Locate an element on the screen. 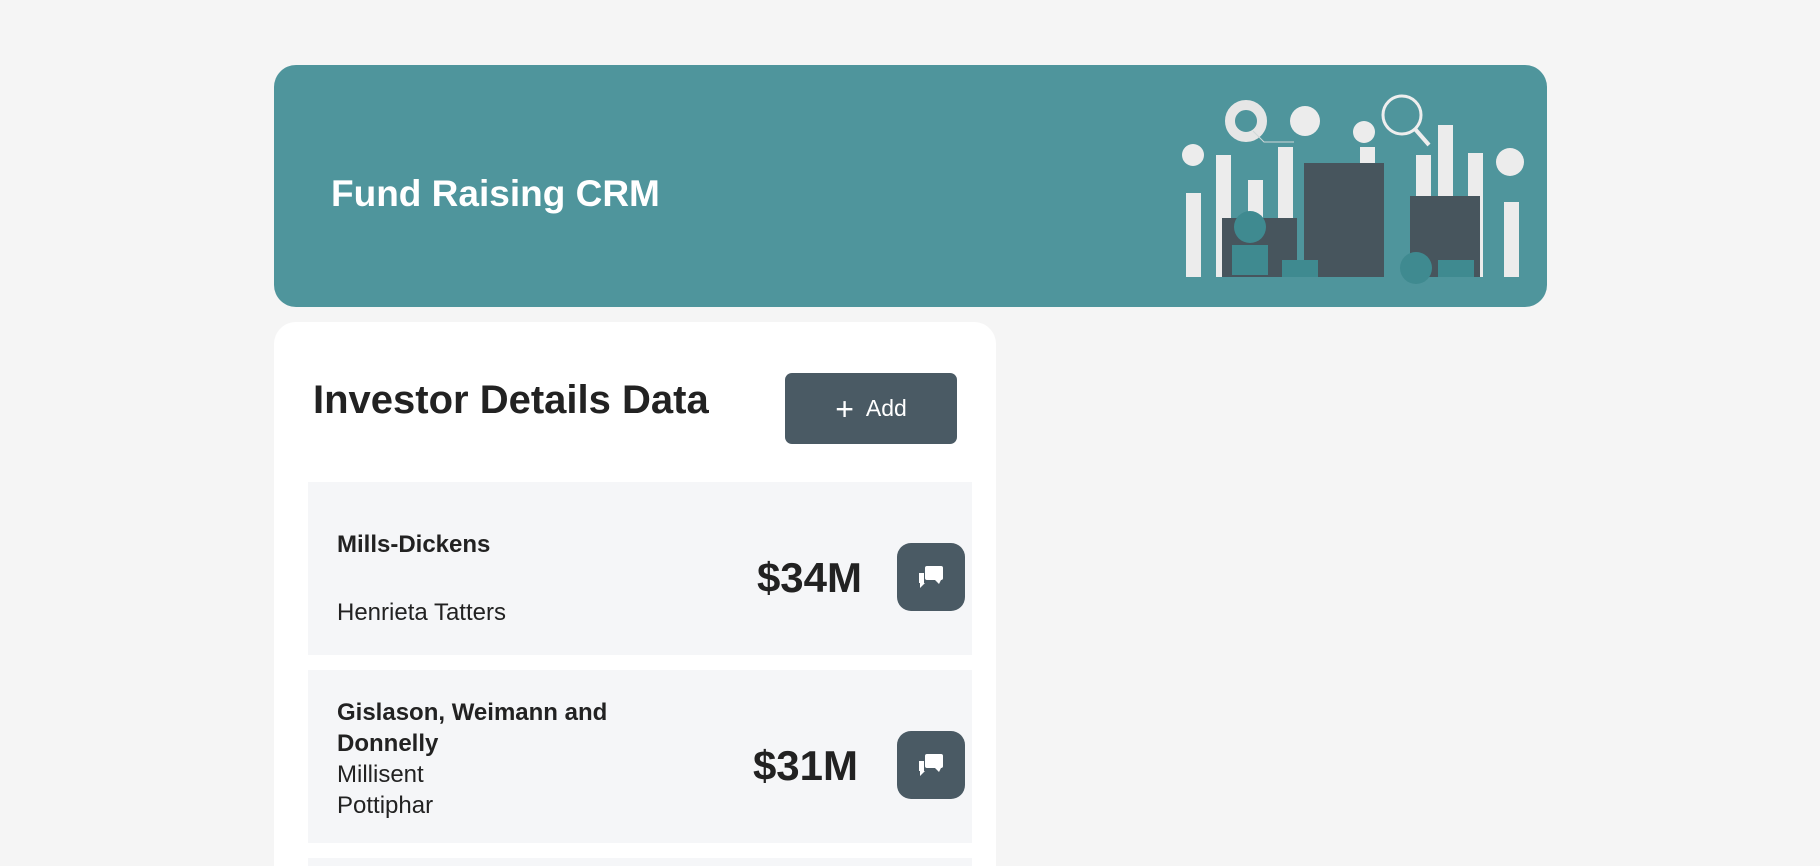  app-title: Fund Raising CRM is located at coordinates (495, 193).